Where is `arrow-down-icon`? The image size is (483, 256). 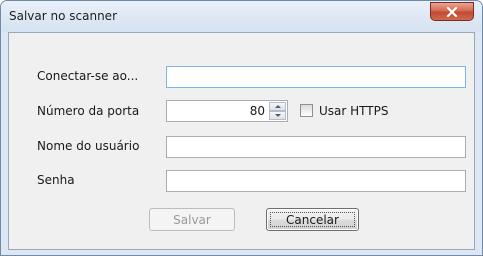
arrow-down-icon is located at coordinates (278, 115).